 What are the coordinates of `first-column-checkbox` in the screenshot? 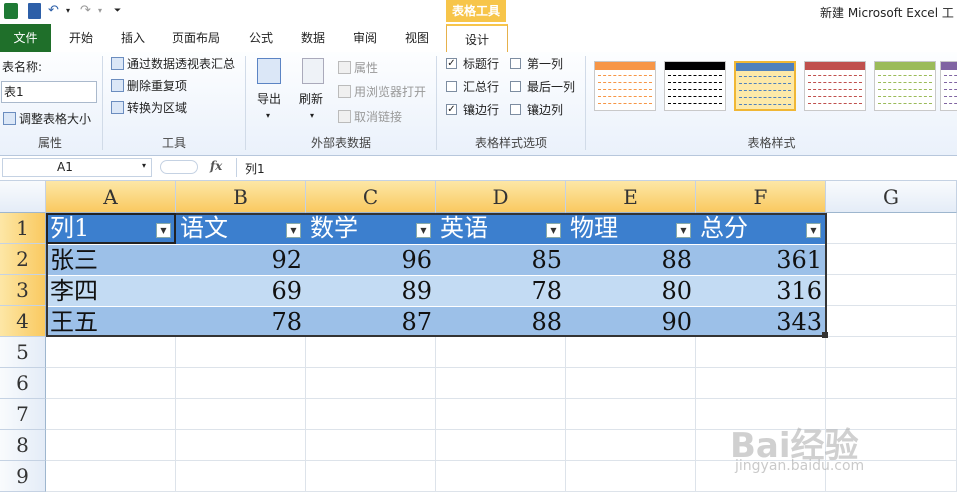 It's located at (515, 63).